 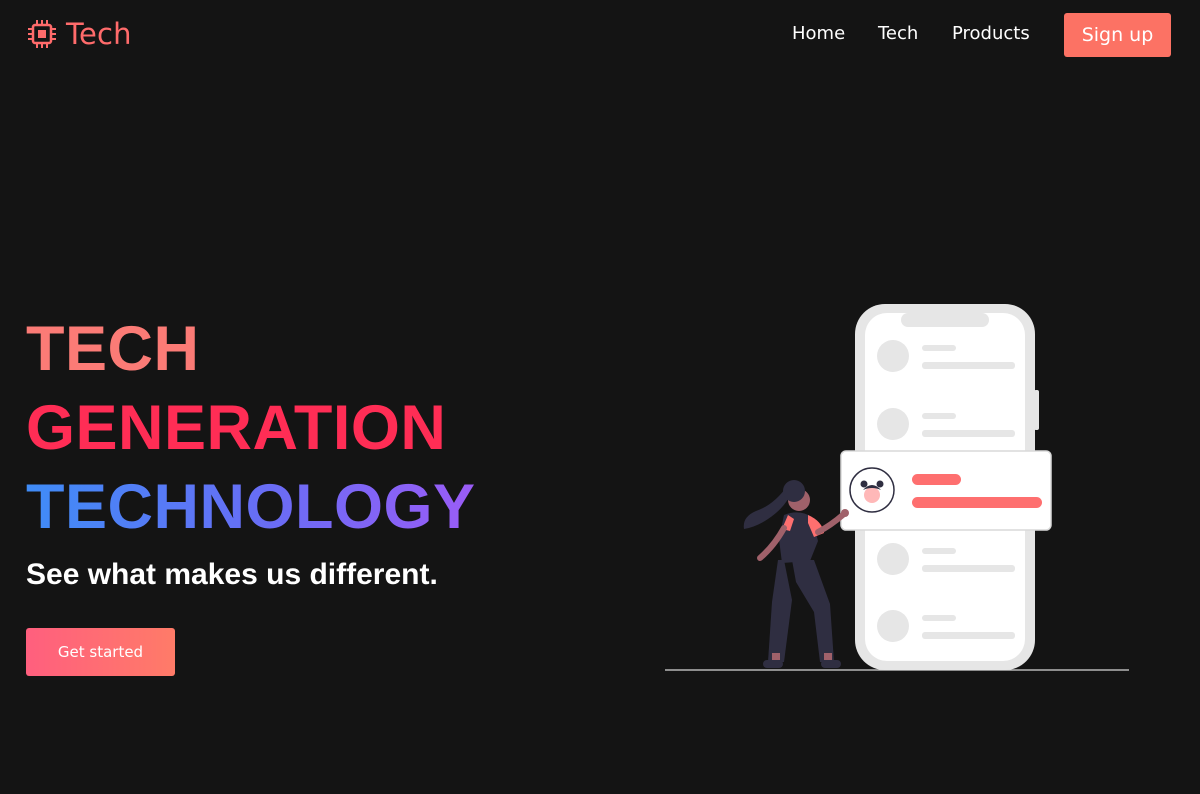 What do you see at coordinates (113, 349) in the screenshot?
I see `hero-title-line-1: TECH` at bounding box center [113, 349].